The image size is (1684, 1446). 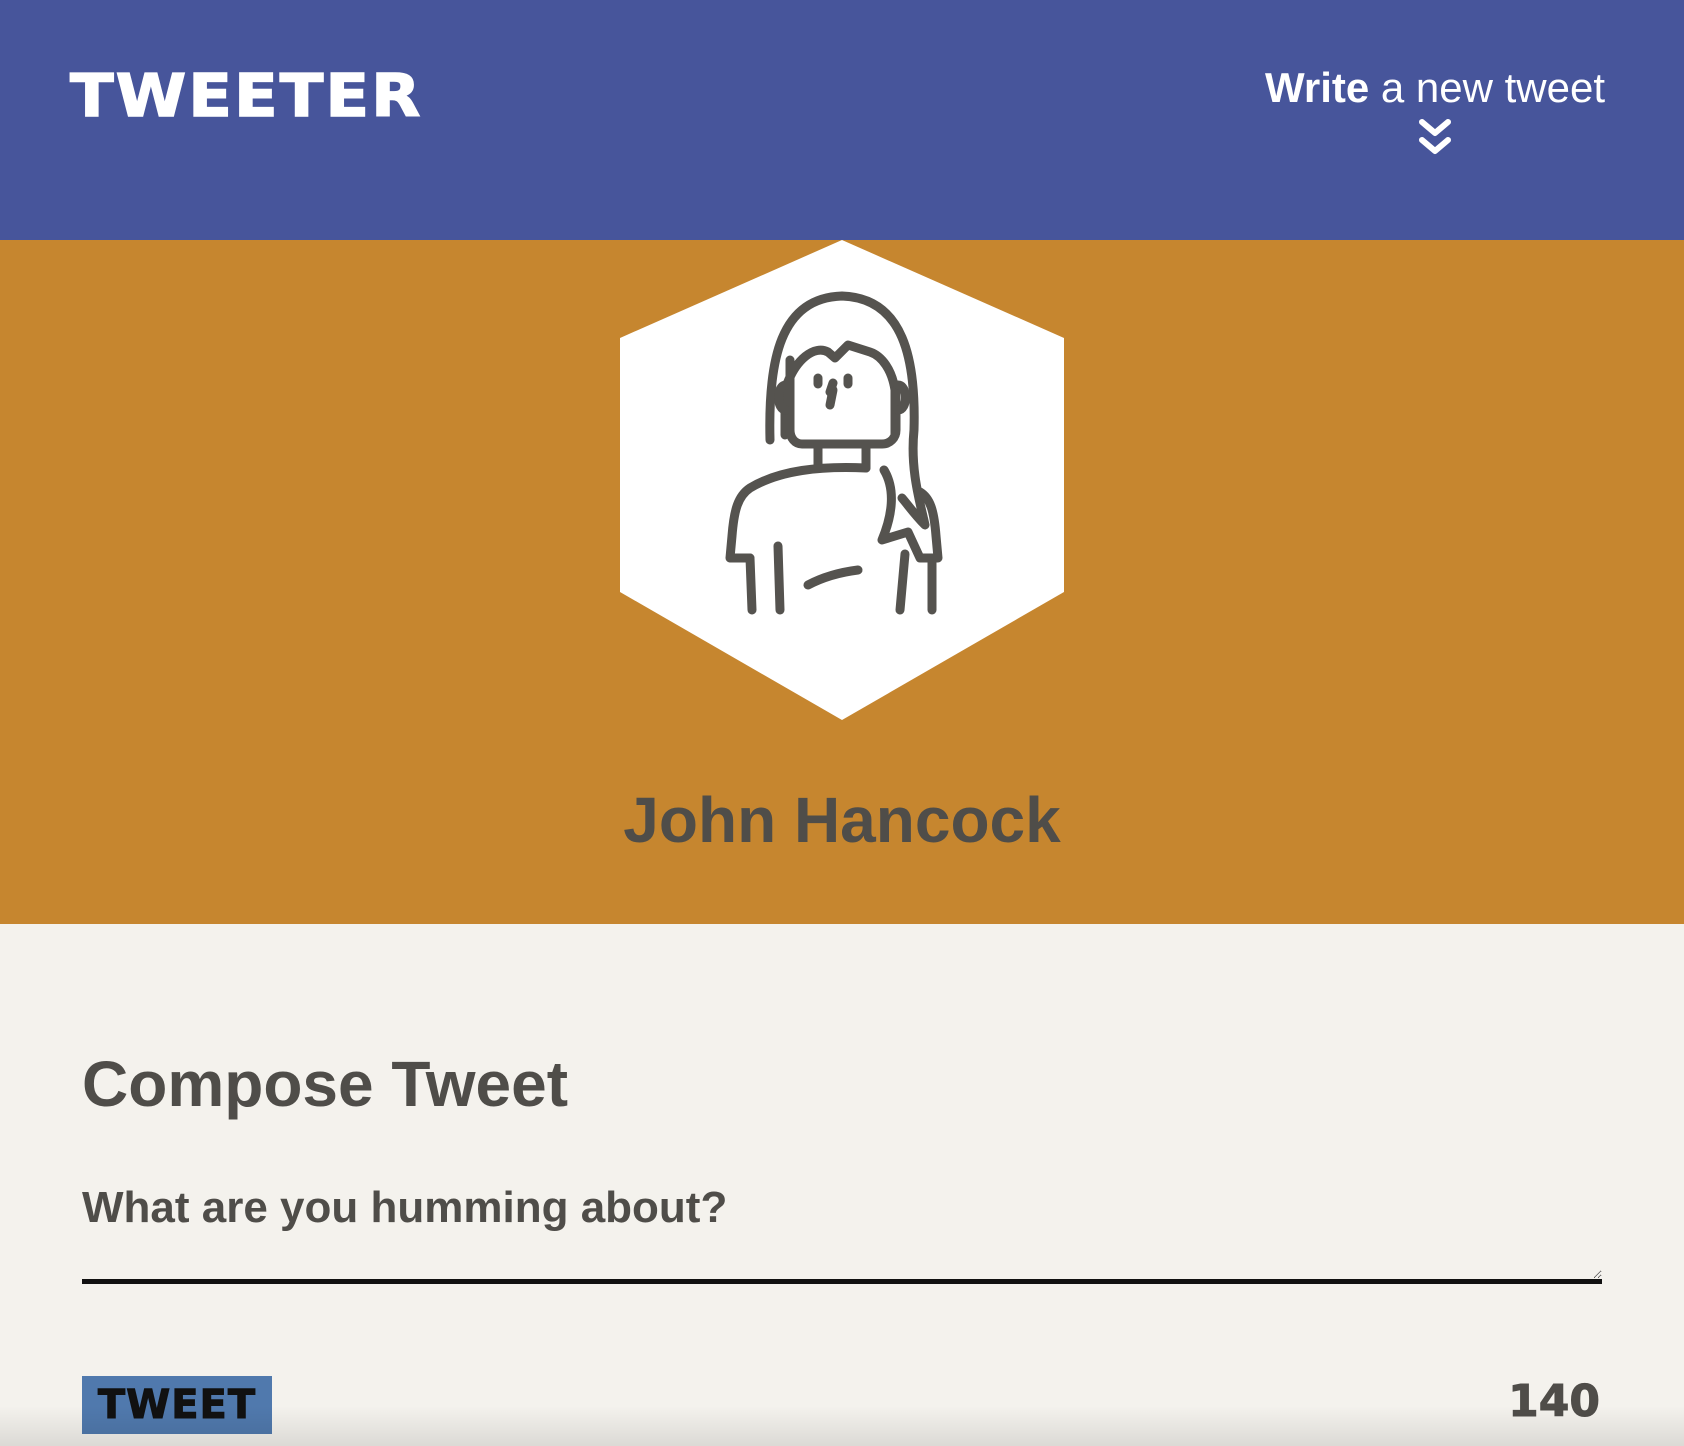 What do you see at coordinates (1487, 87) in the screenshot?
I see `write-label-rest: a new tweet` at bounding box center [1487, 87].